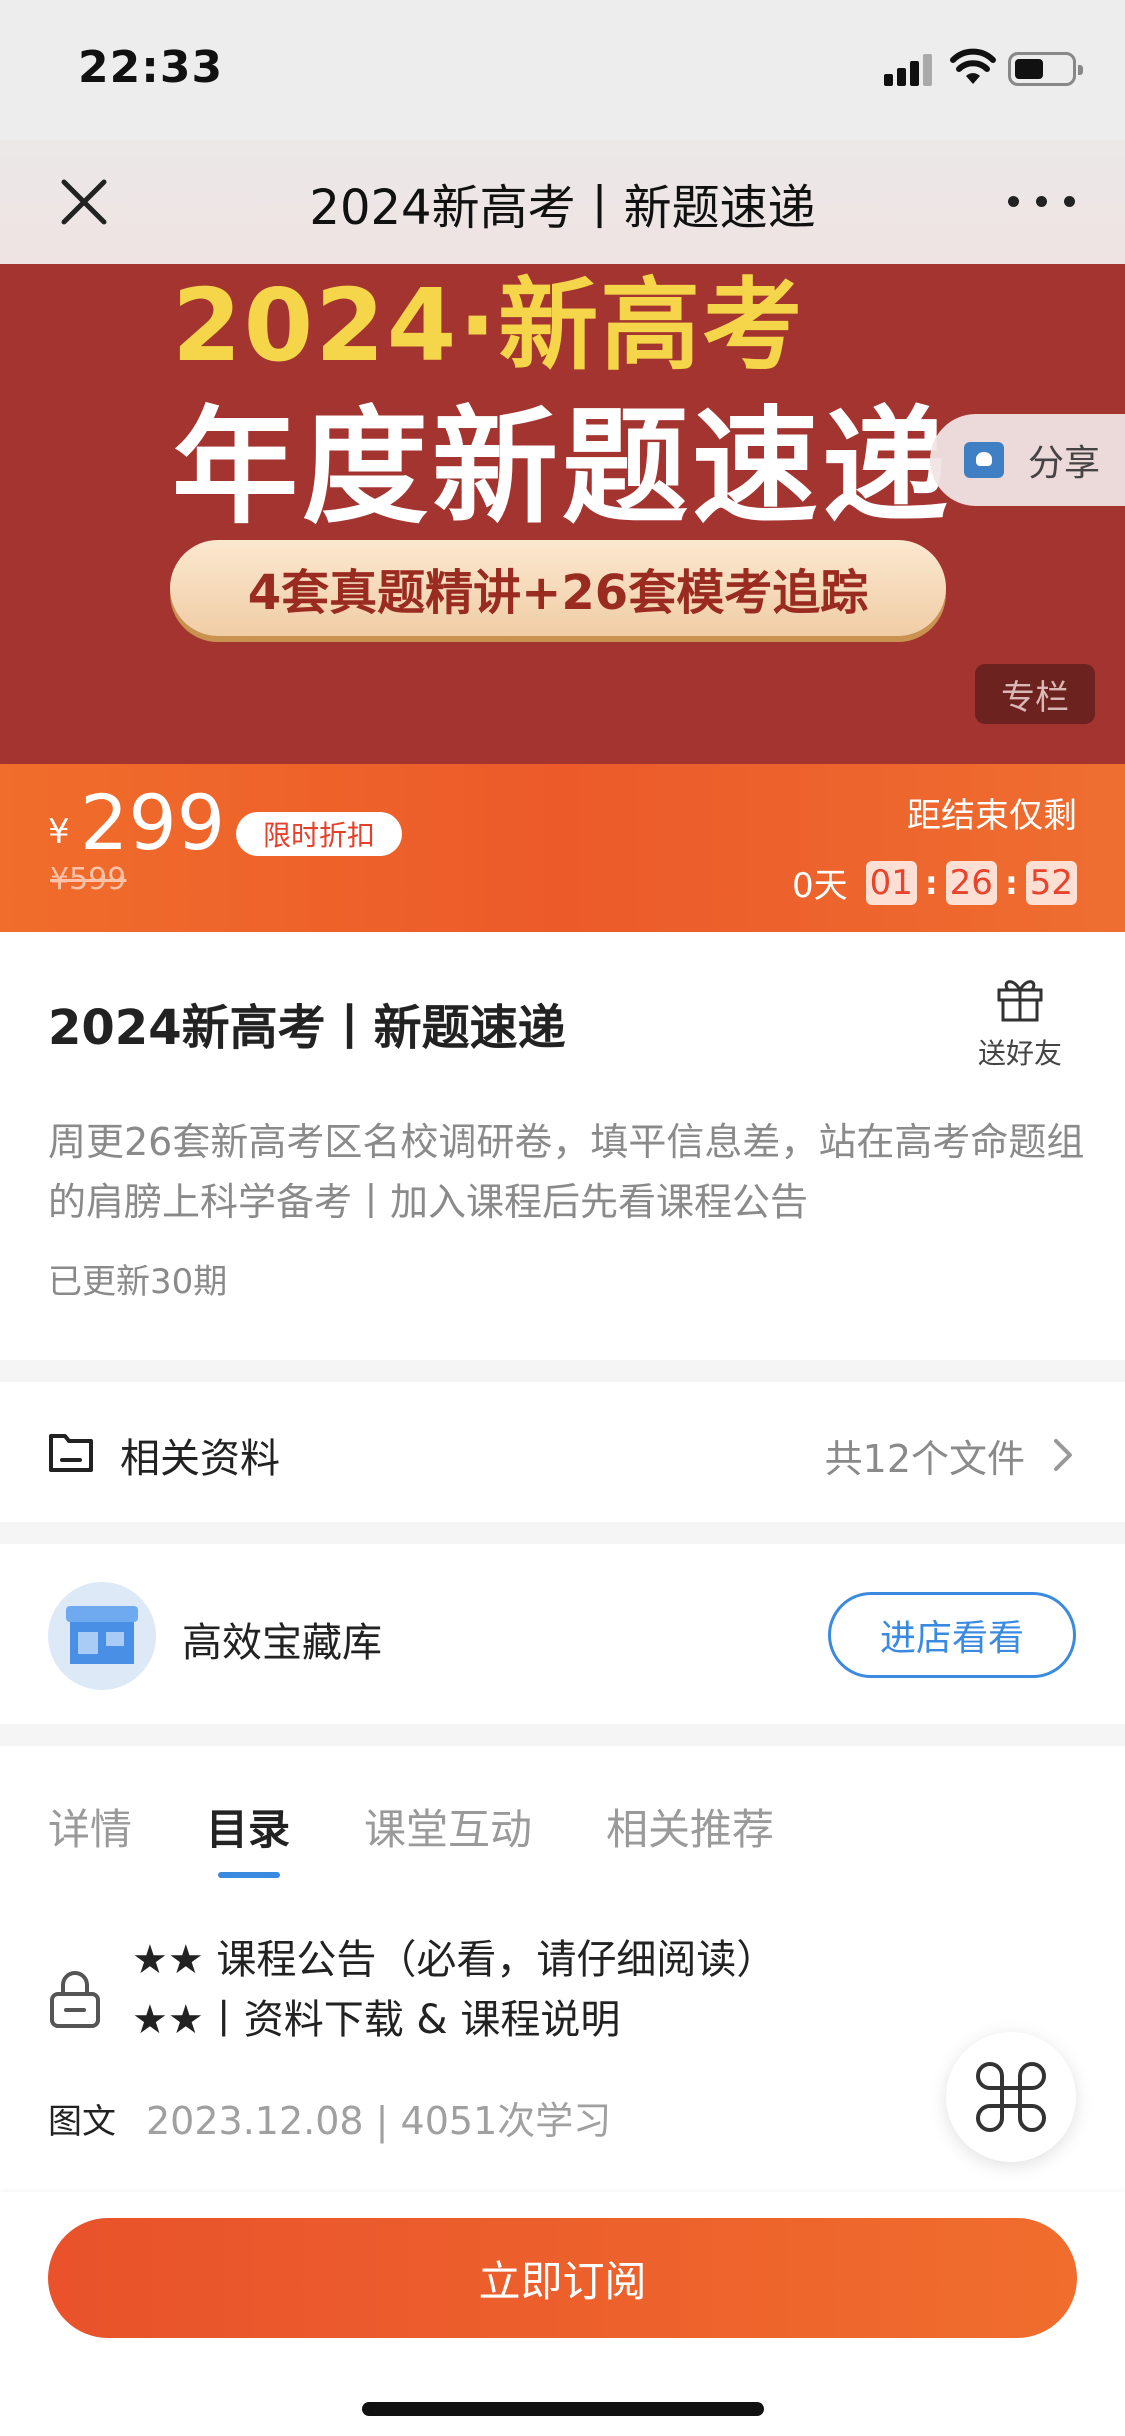 Image resolution: width=1125 pixels, height=2436 pixels. I want to click on floating-menu-button, so click(1011, 2097).